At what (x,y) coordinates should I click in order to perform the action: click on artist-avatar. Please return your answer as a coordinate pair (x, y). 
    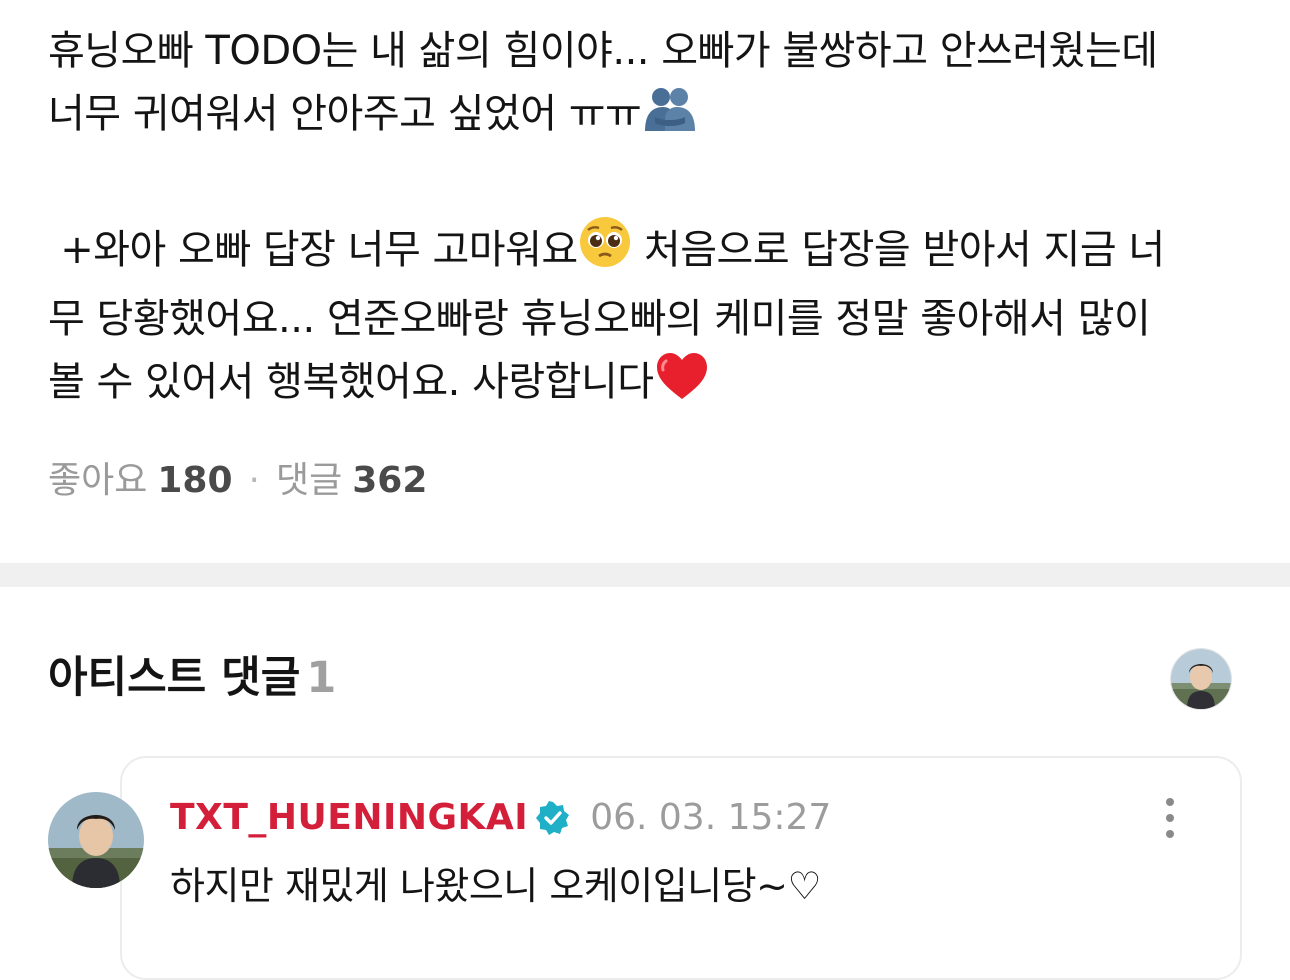
    Looking at the image, I should click on (1201, 679).